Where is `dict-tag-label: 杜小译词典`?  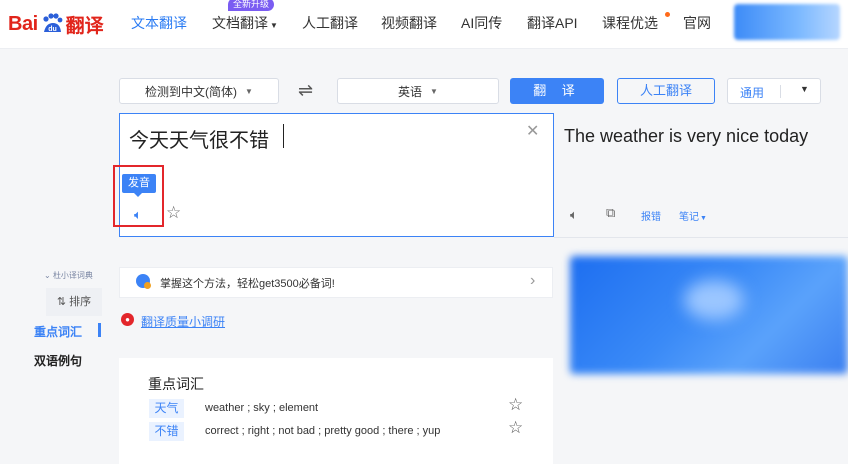 dict-tag-label: 杜小译词典 is located at coordinates (72, 275).